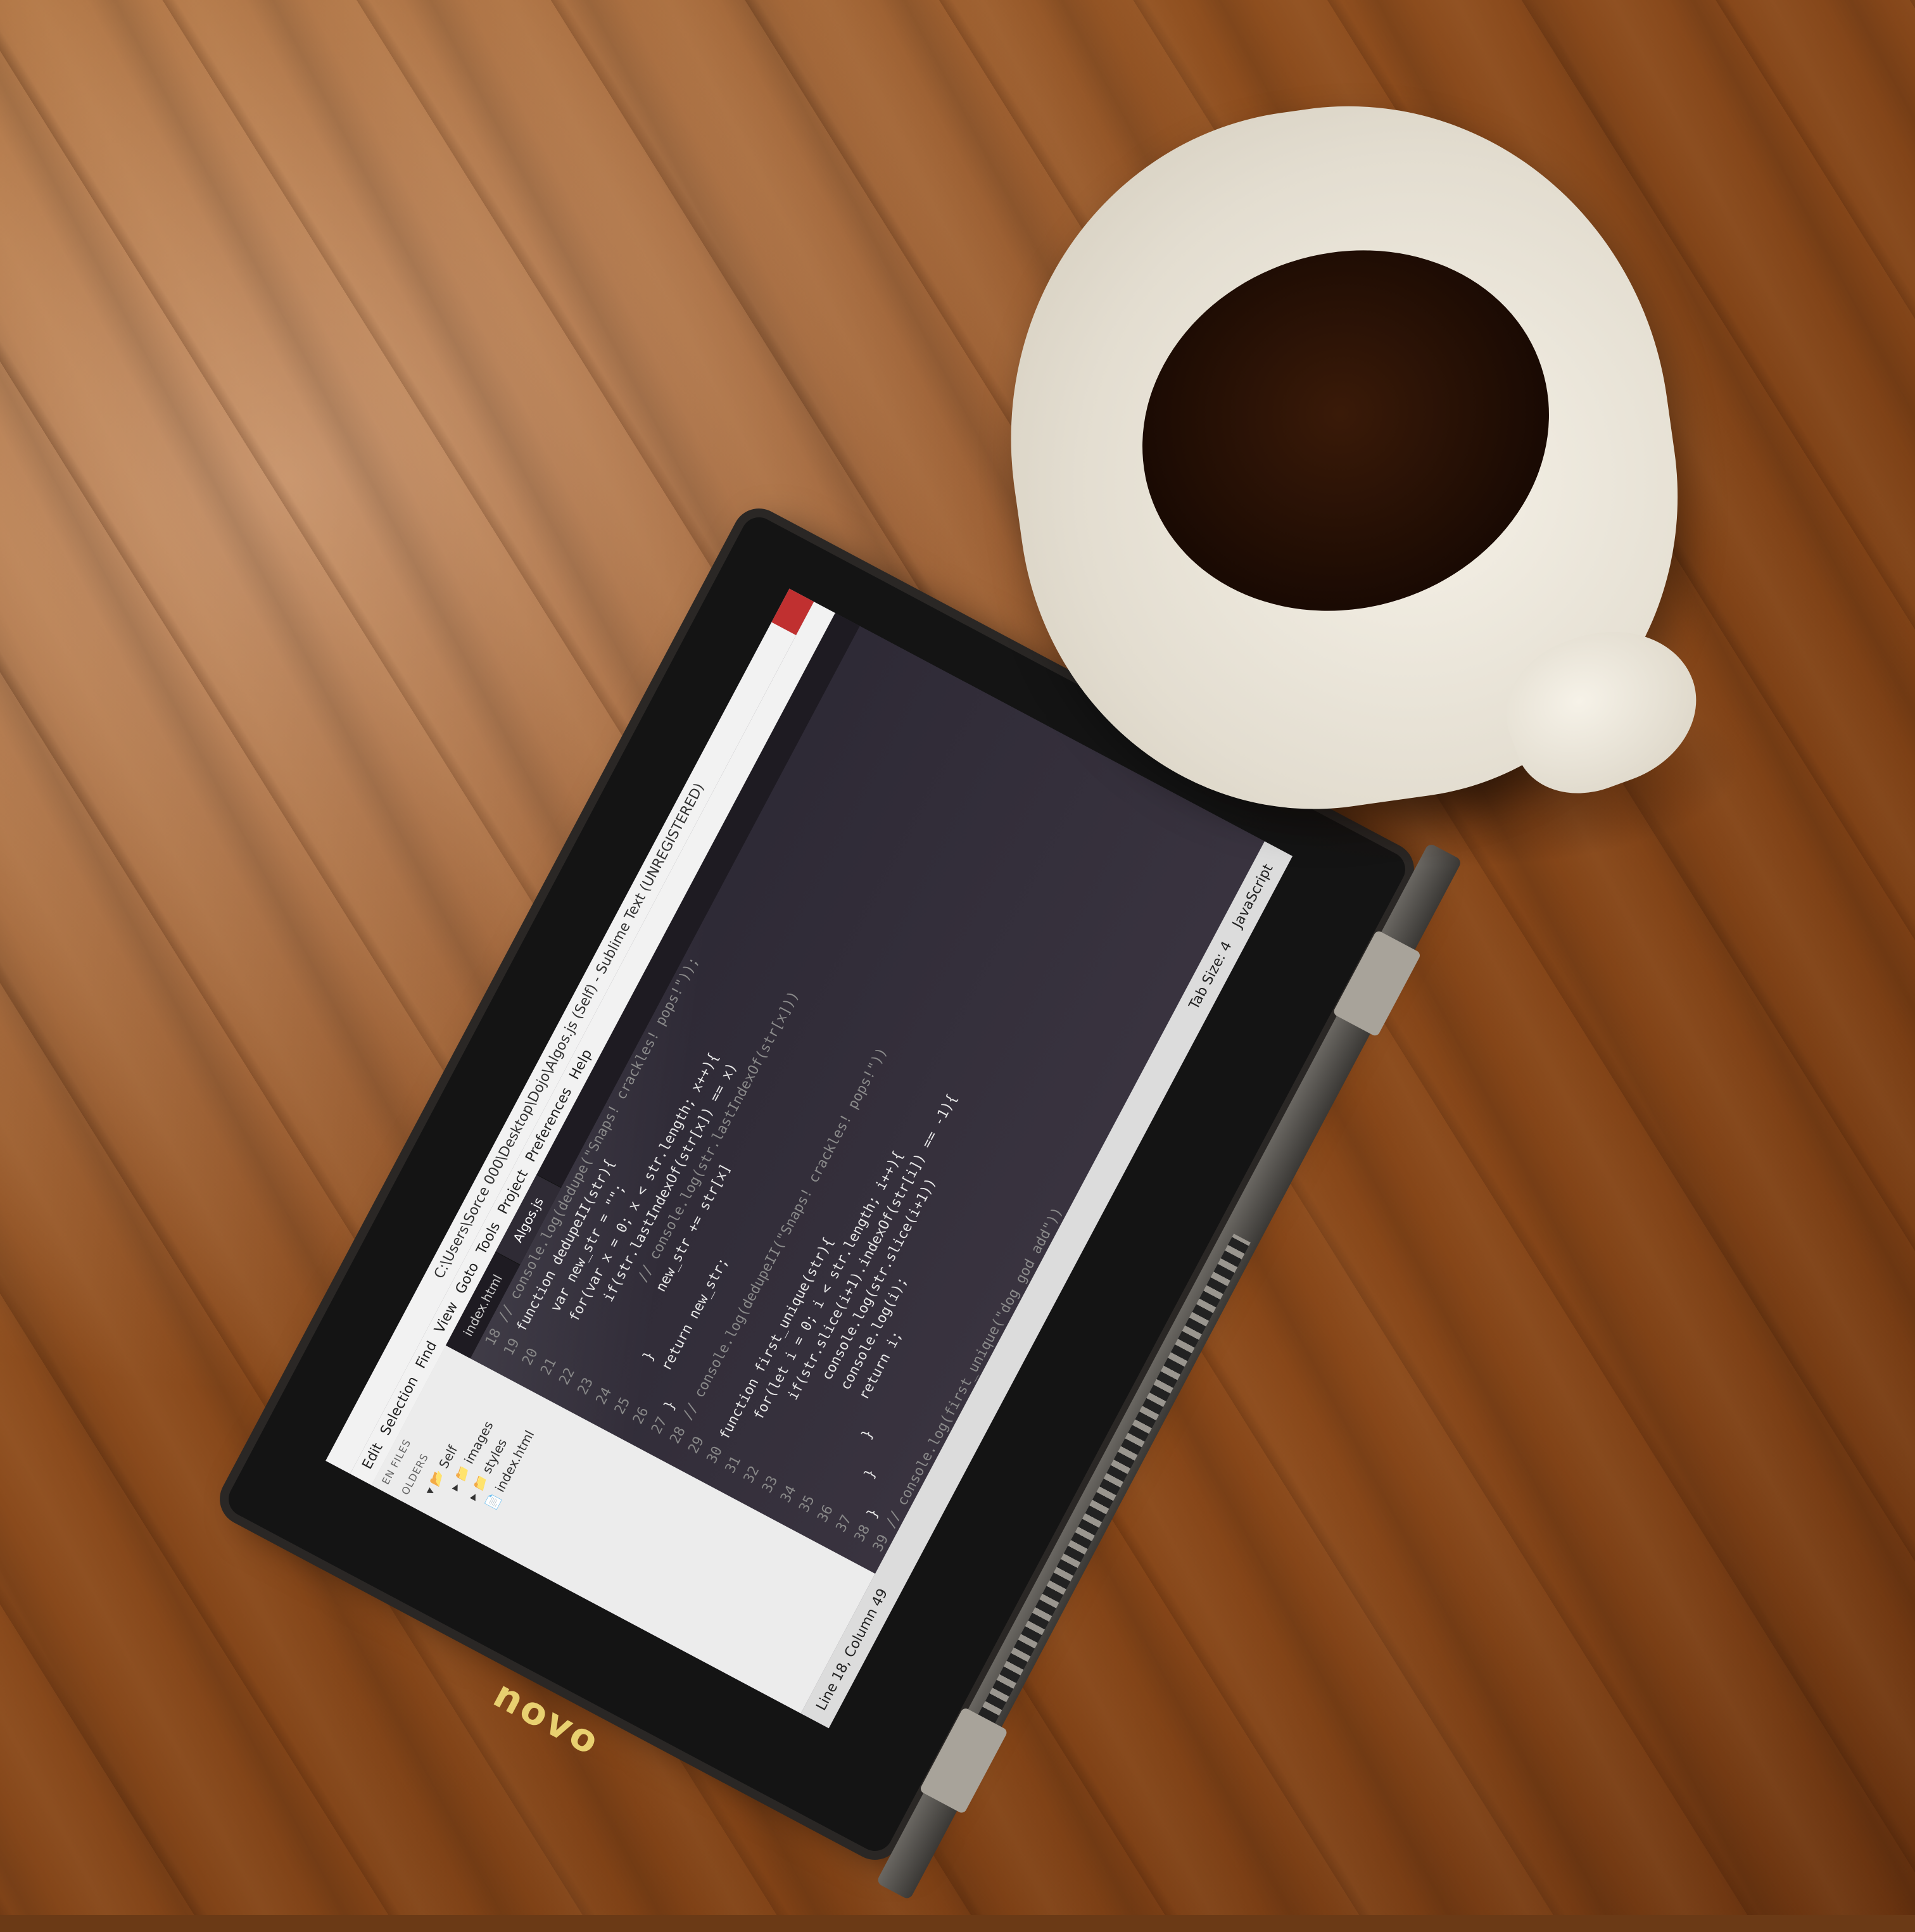 The width and height of the screenshot is (1915, 1932). What do you see at coordinates (493, 1502) in the screenshot?
I see `file-icon: 📄` at bounding box center [493, 1502].